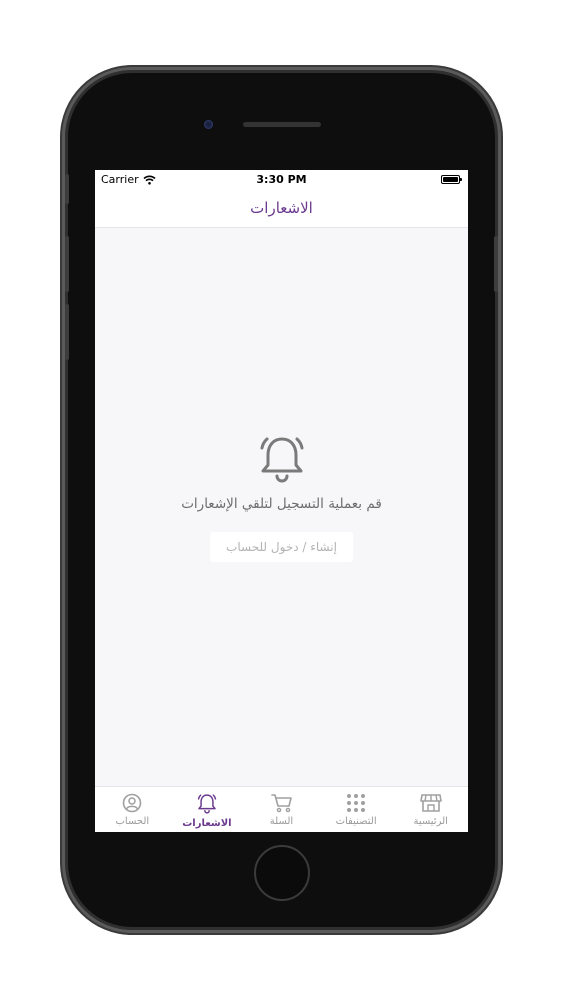 Image resolution: width=563 pixels, height=1000 pixels. What do you see at coordinates (67, 264) in the screenshot?
I see `volume-up-button` at bounding box center [67, 264].